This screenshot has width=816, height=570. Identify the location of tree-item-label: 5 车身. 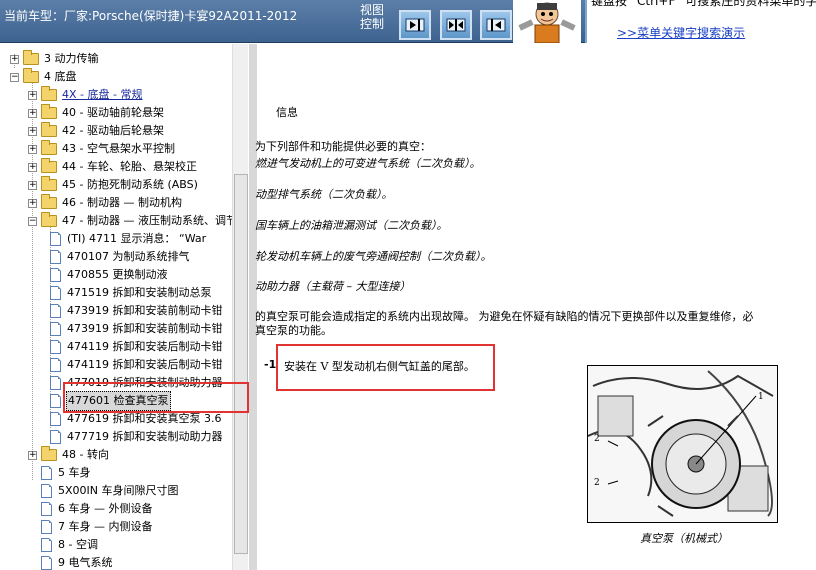
(74, 472).